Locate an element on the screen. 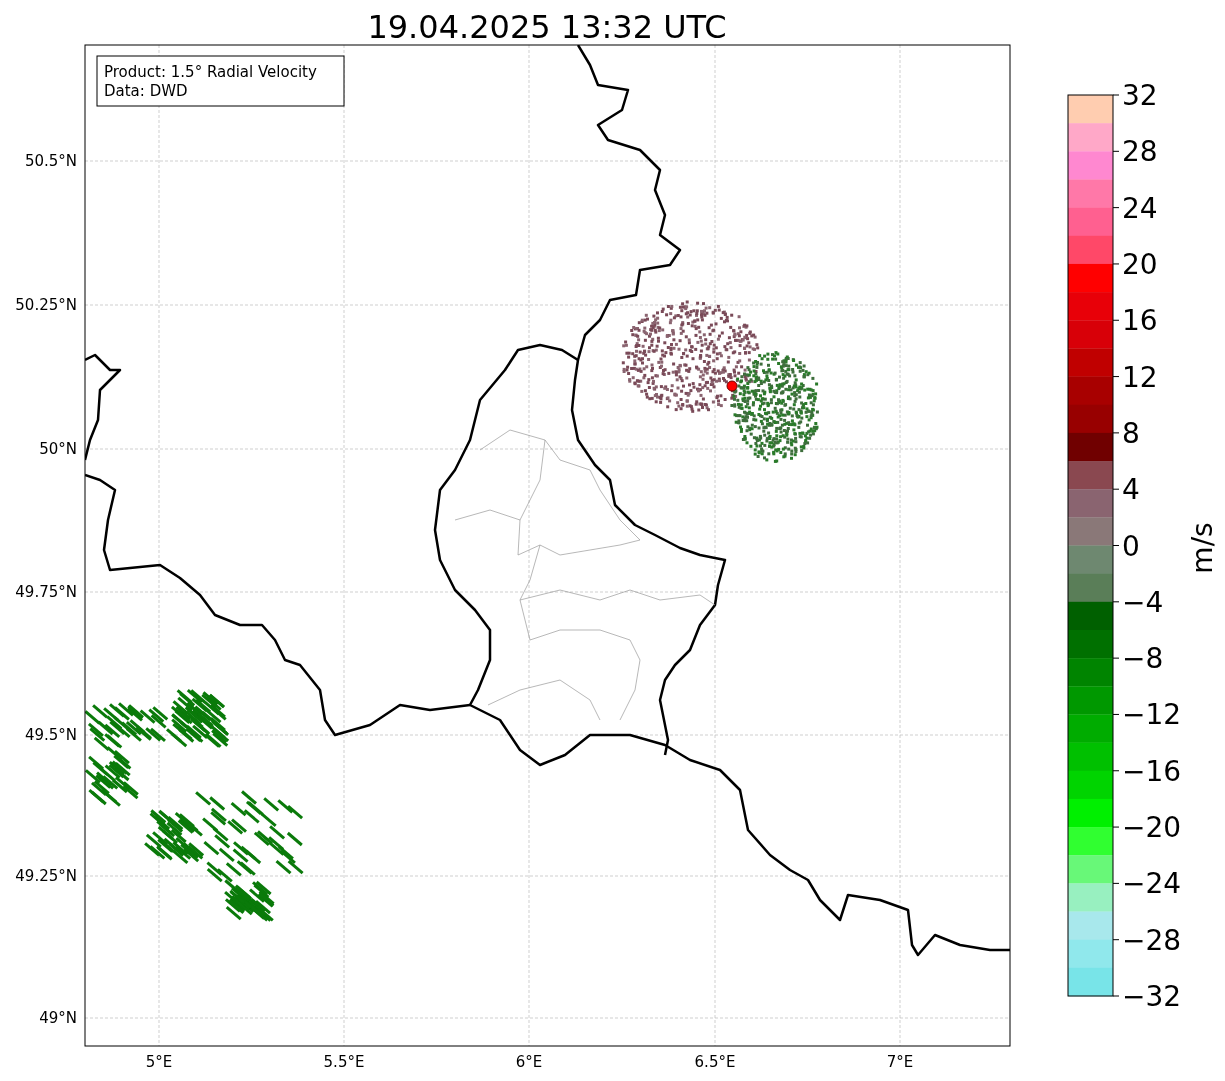  y-tick-label: 49.5°N is located at coordinates (50, 735).